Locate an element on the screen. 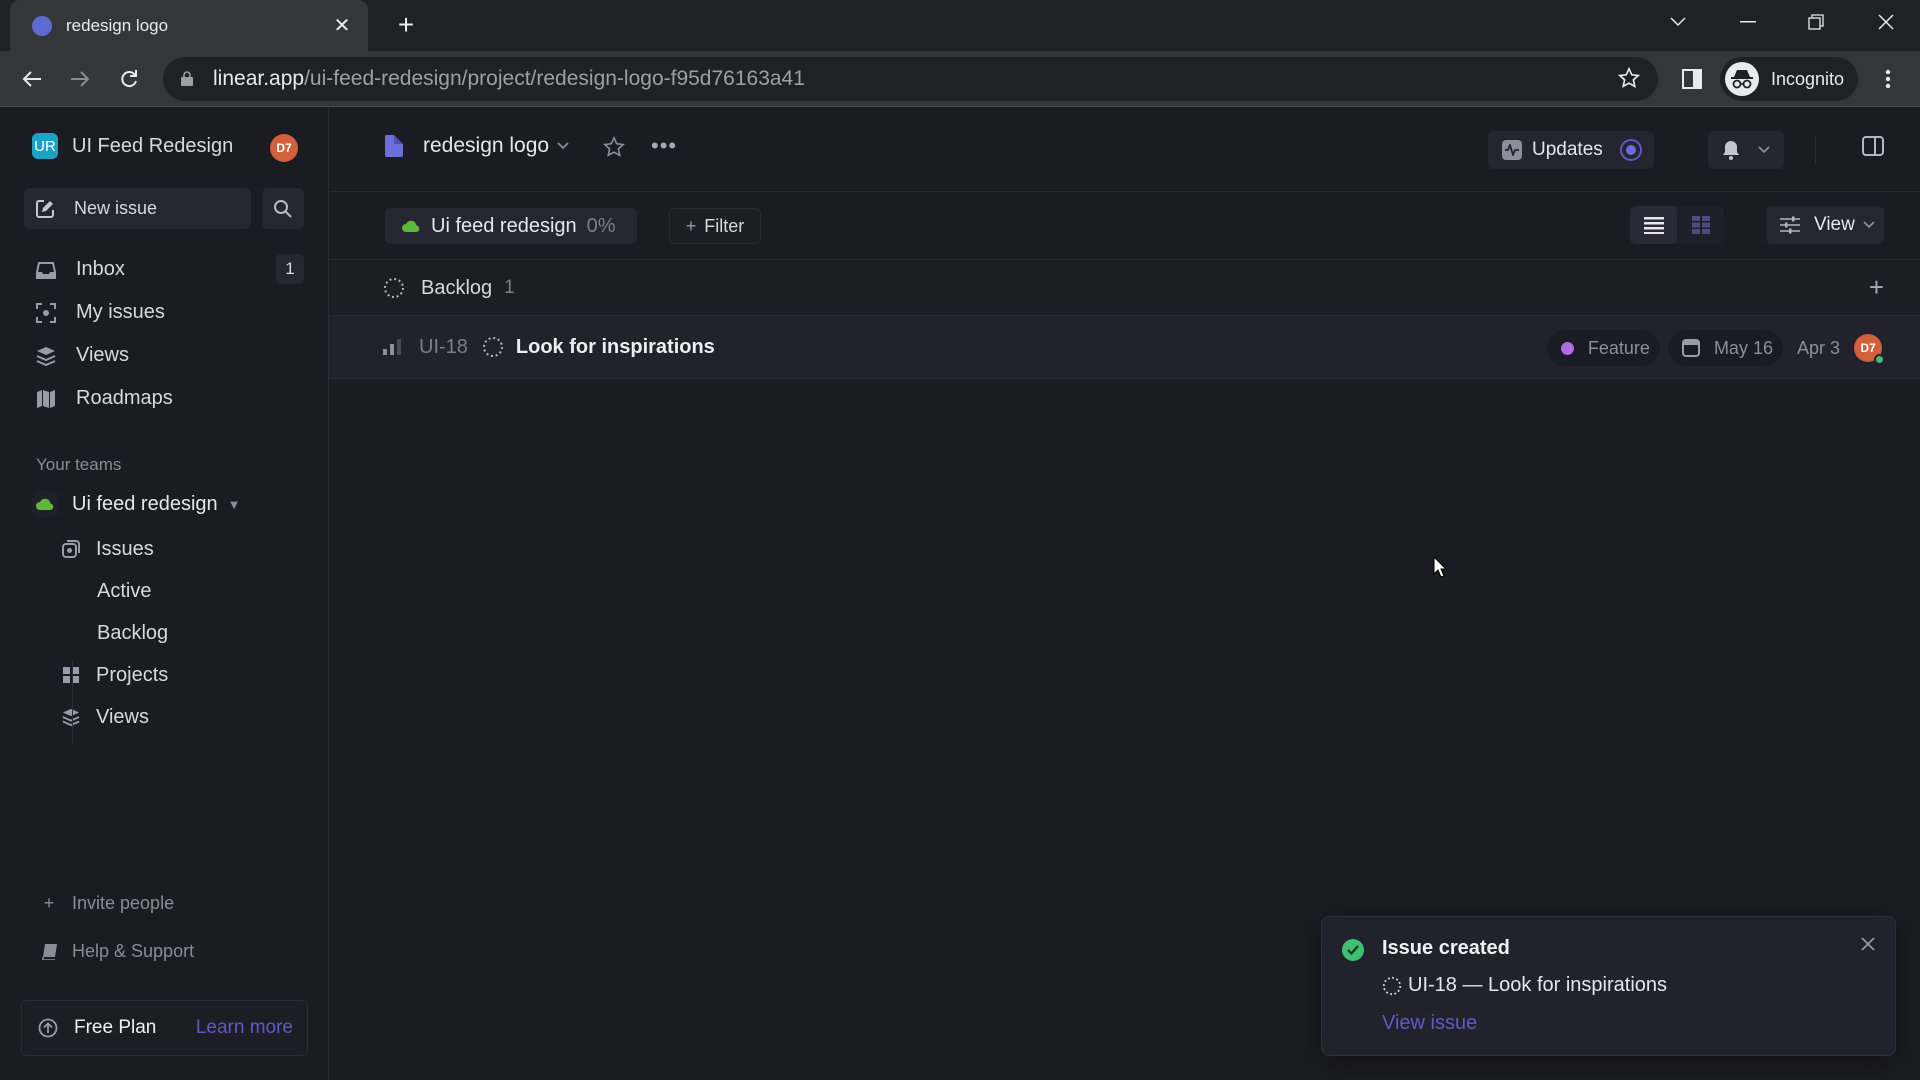  workspace-switcher: UR UI Feed Redesign is located at coordinates (132, 146).